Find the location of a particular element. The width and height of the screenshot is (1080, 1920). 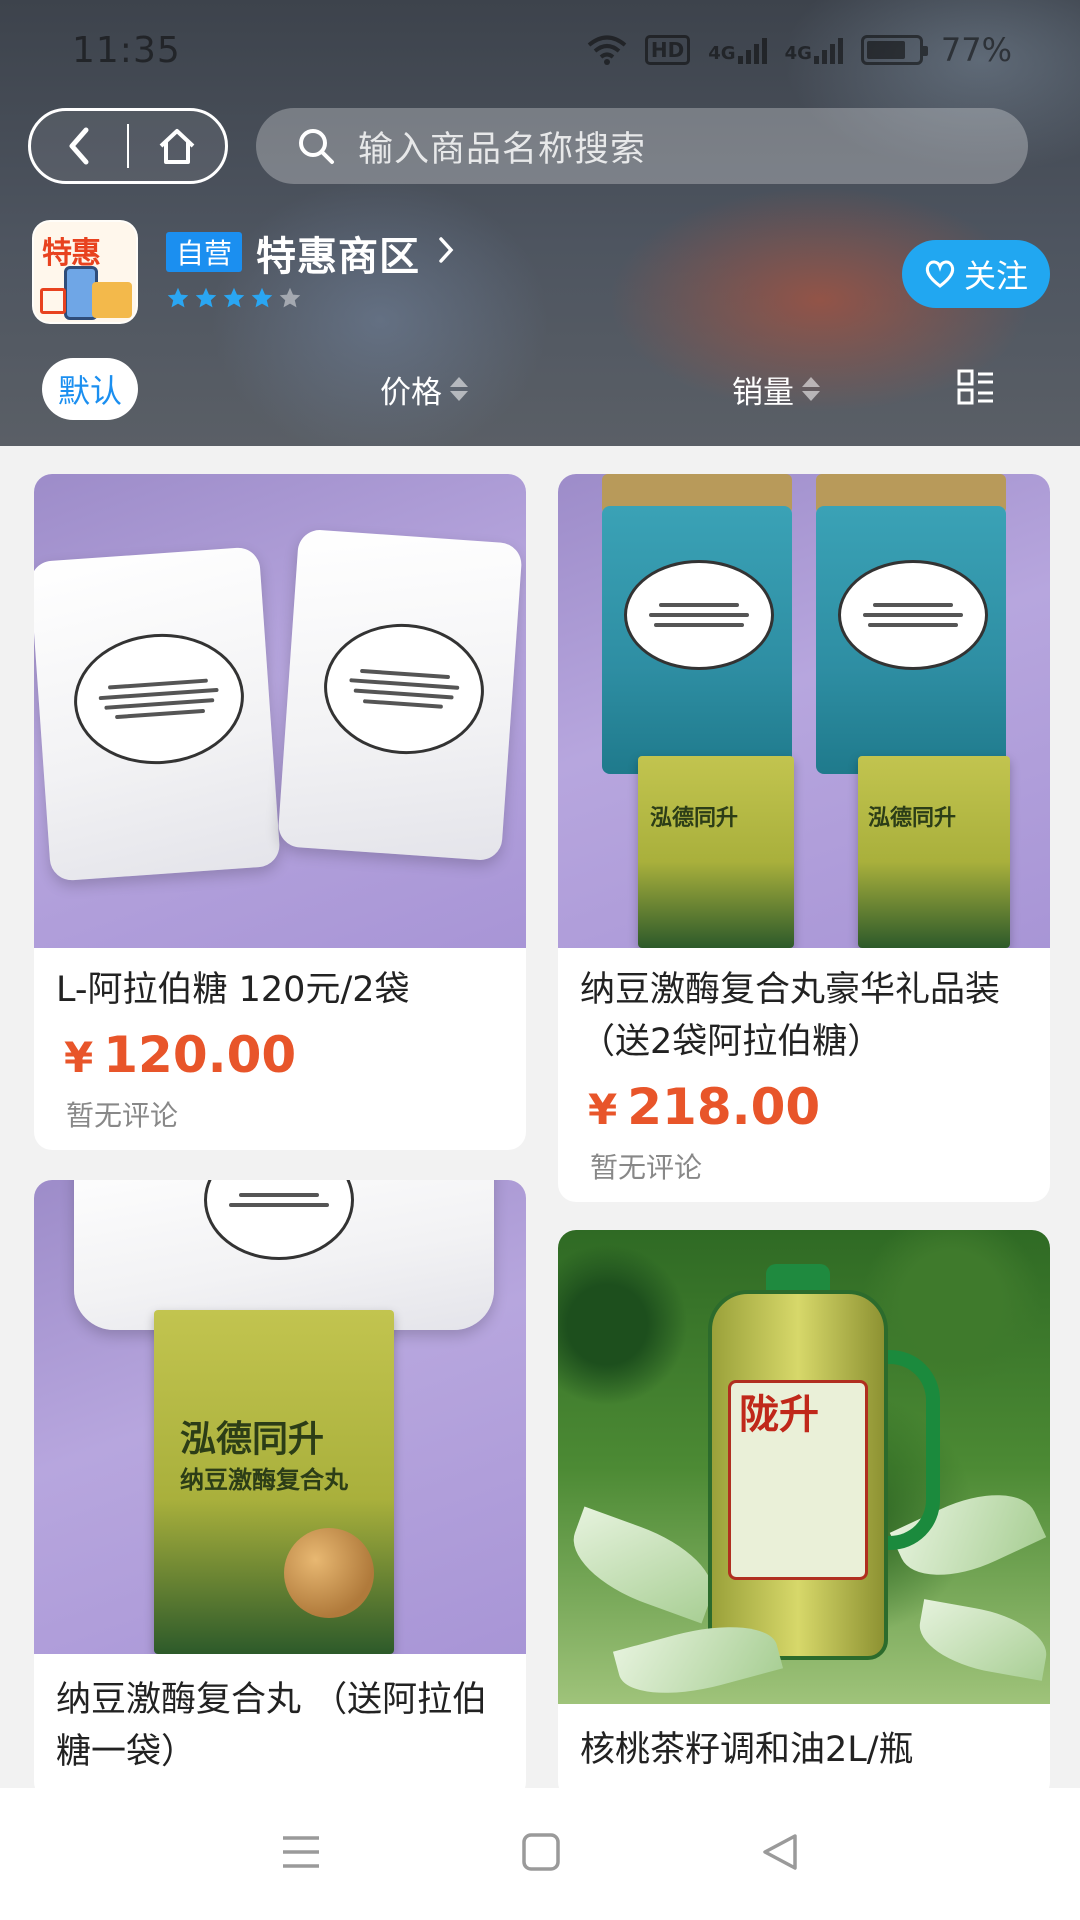

grid-list-icon is located at coordinates (975, 387).